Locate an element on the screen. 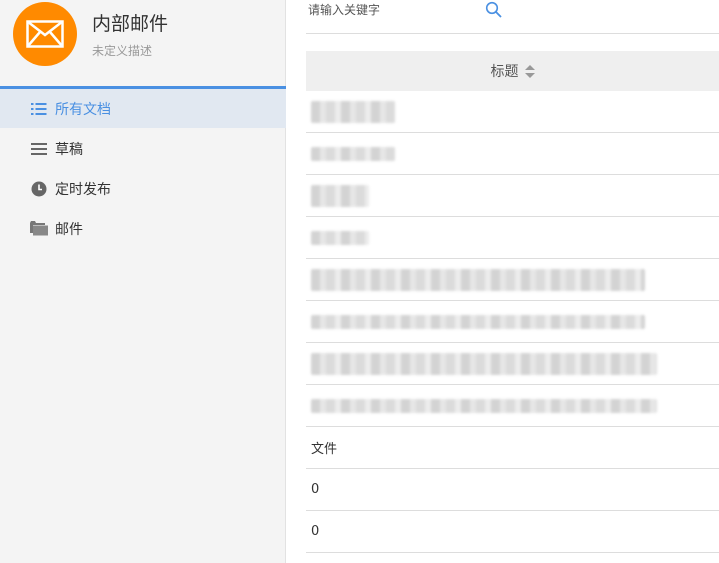  app-description: 未定义描述 is located at coordinates (122, 51).